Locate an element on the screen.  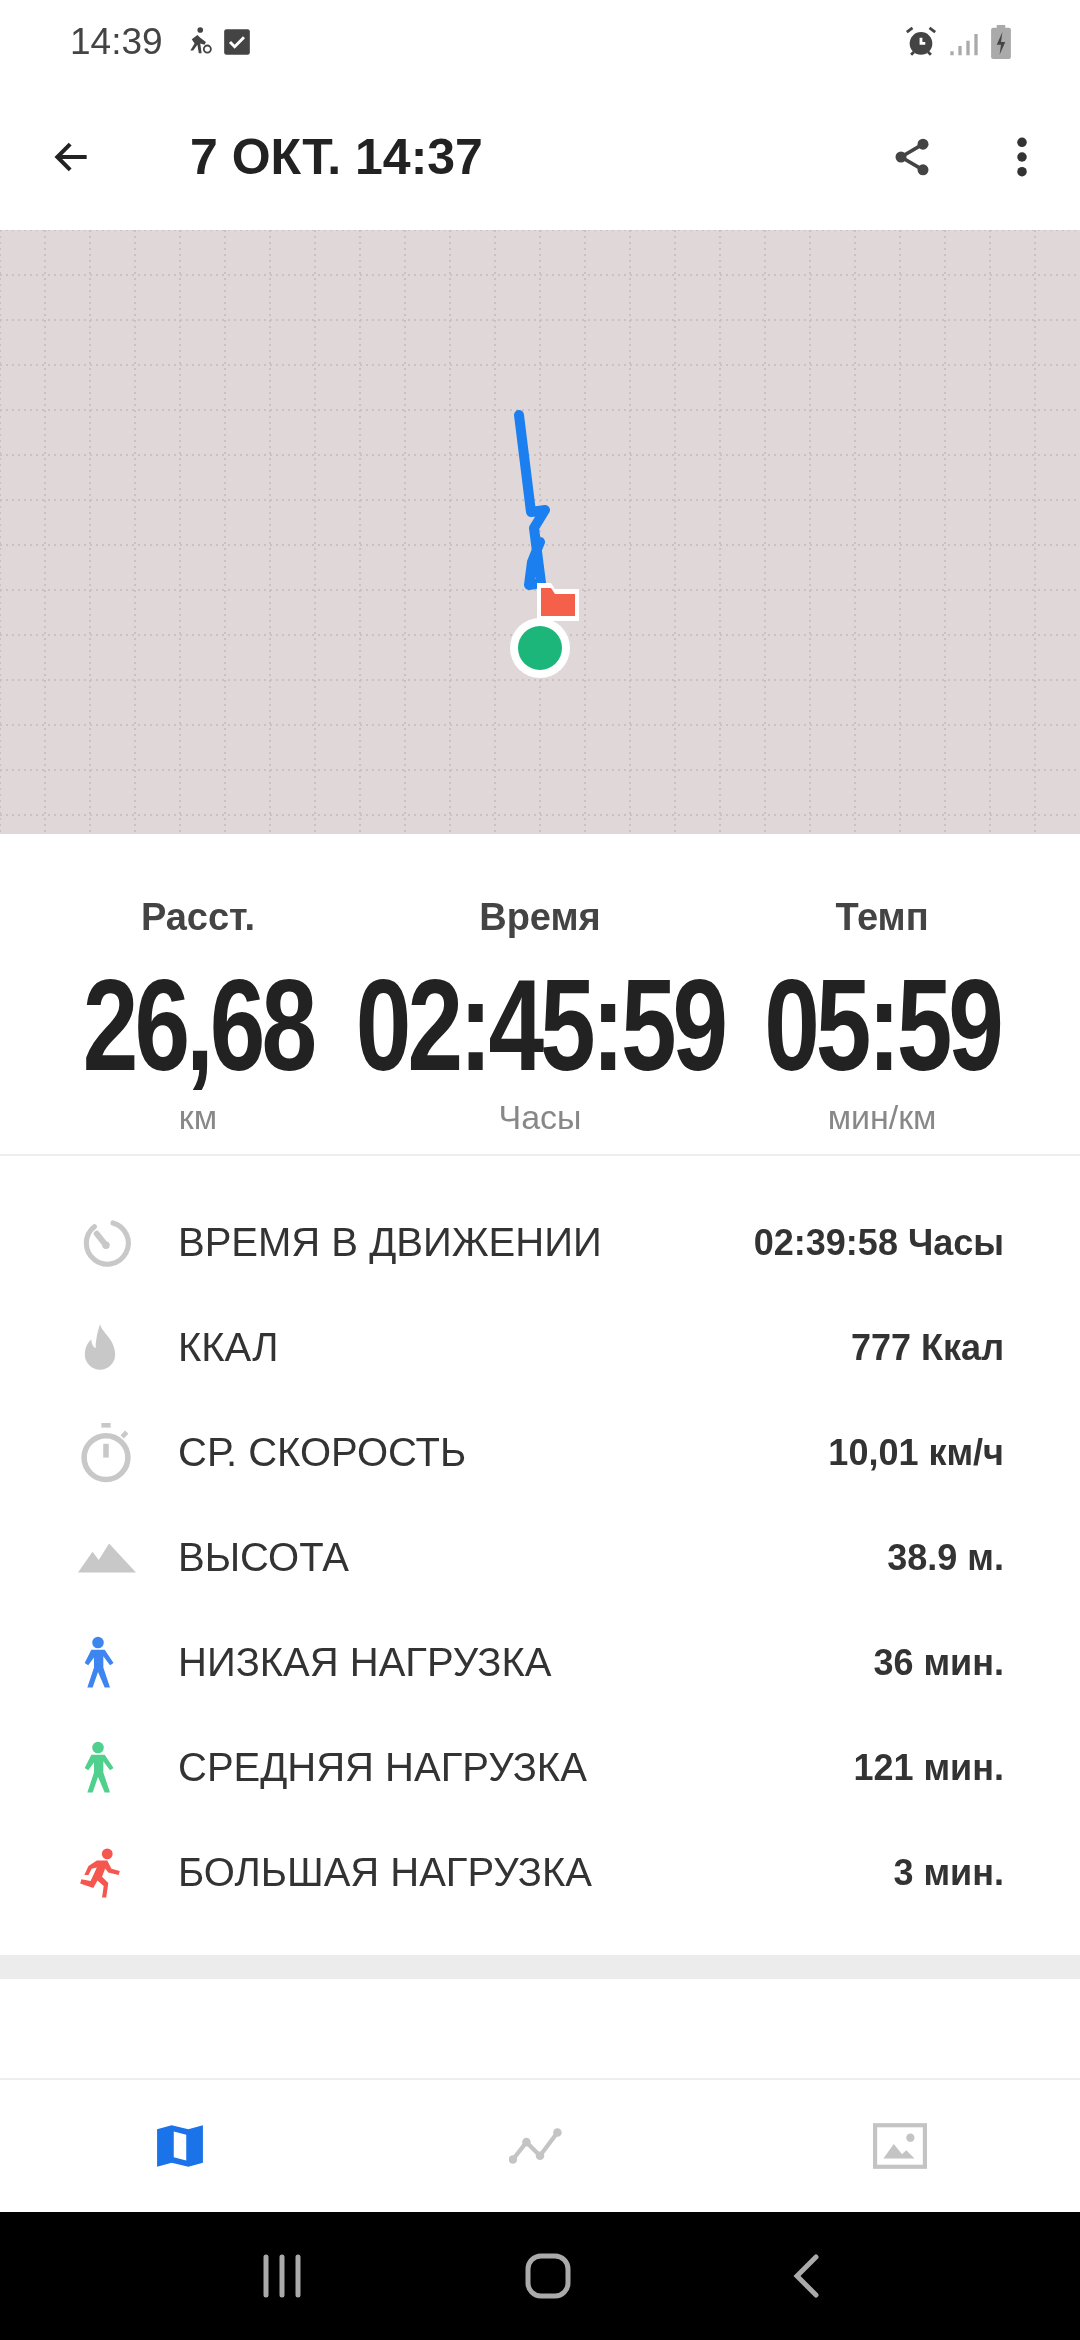
metric-value: 38.9 м. is located at coordinates (945, 1557).